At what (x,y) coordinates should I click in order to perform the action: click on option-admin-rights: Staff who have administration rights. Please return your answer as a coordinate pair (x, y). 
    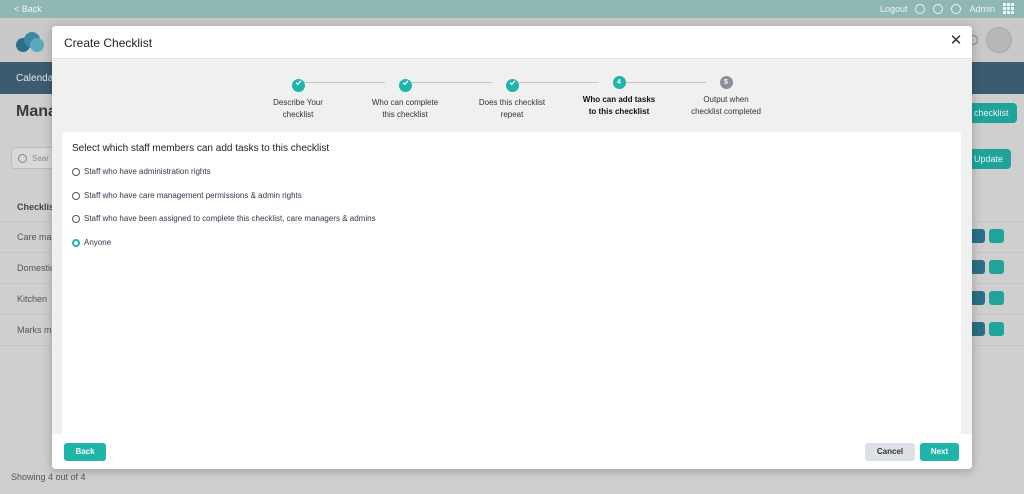
    Looking at the image, I should click on (141, 171).